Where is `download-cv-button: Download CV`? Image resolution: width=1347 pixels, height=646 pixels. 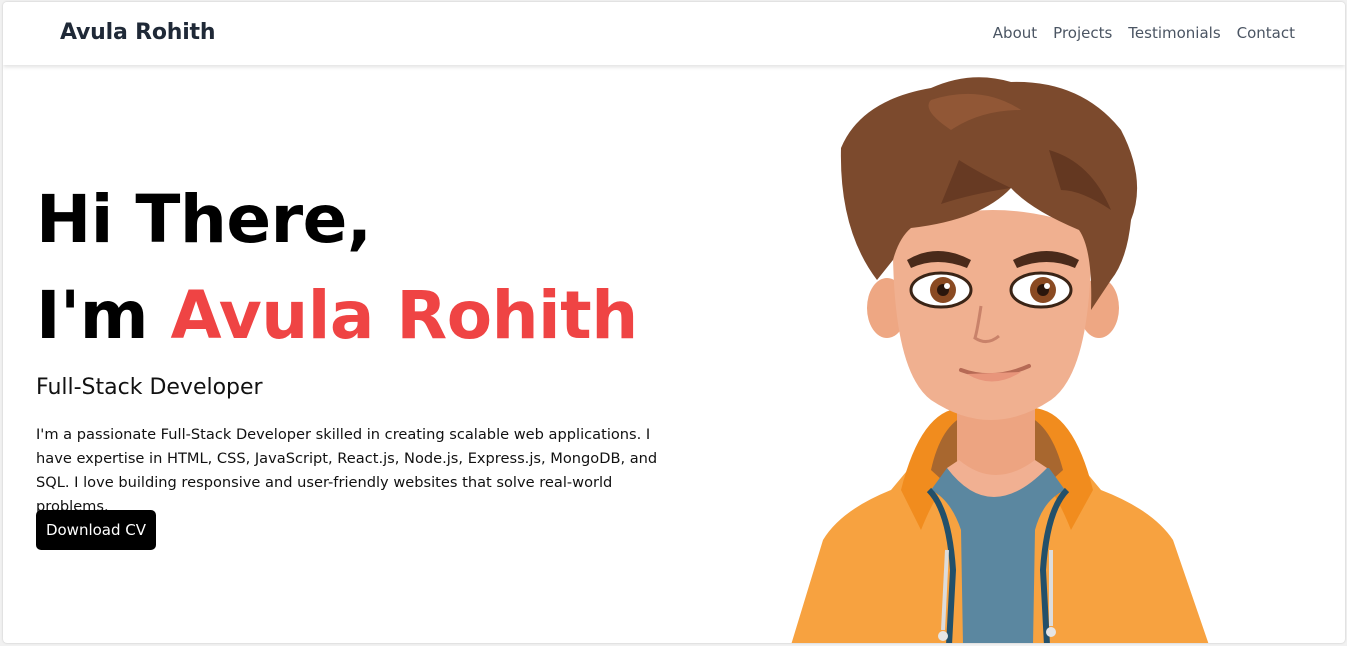
download-cv-button: Download CV is located at coordinates (96, 530).